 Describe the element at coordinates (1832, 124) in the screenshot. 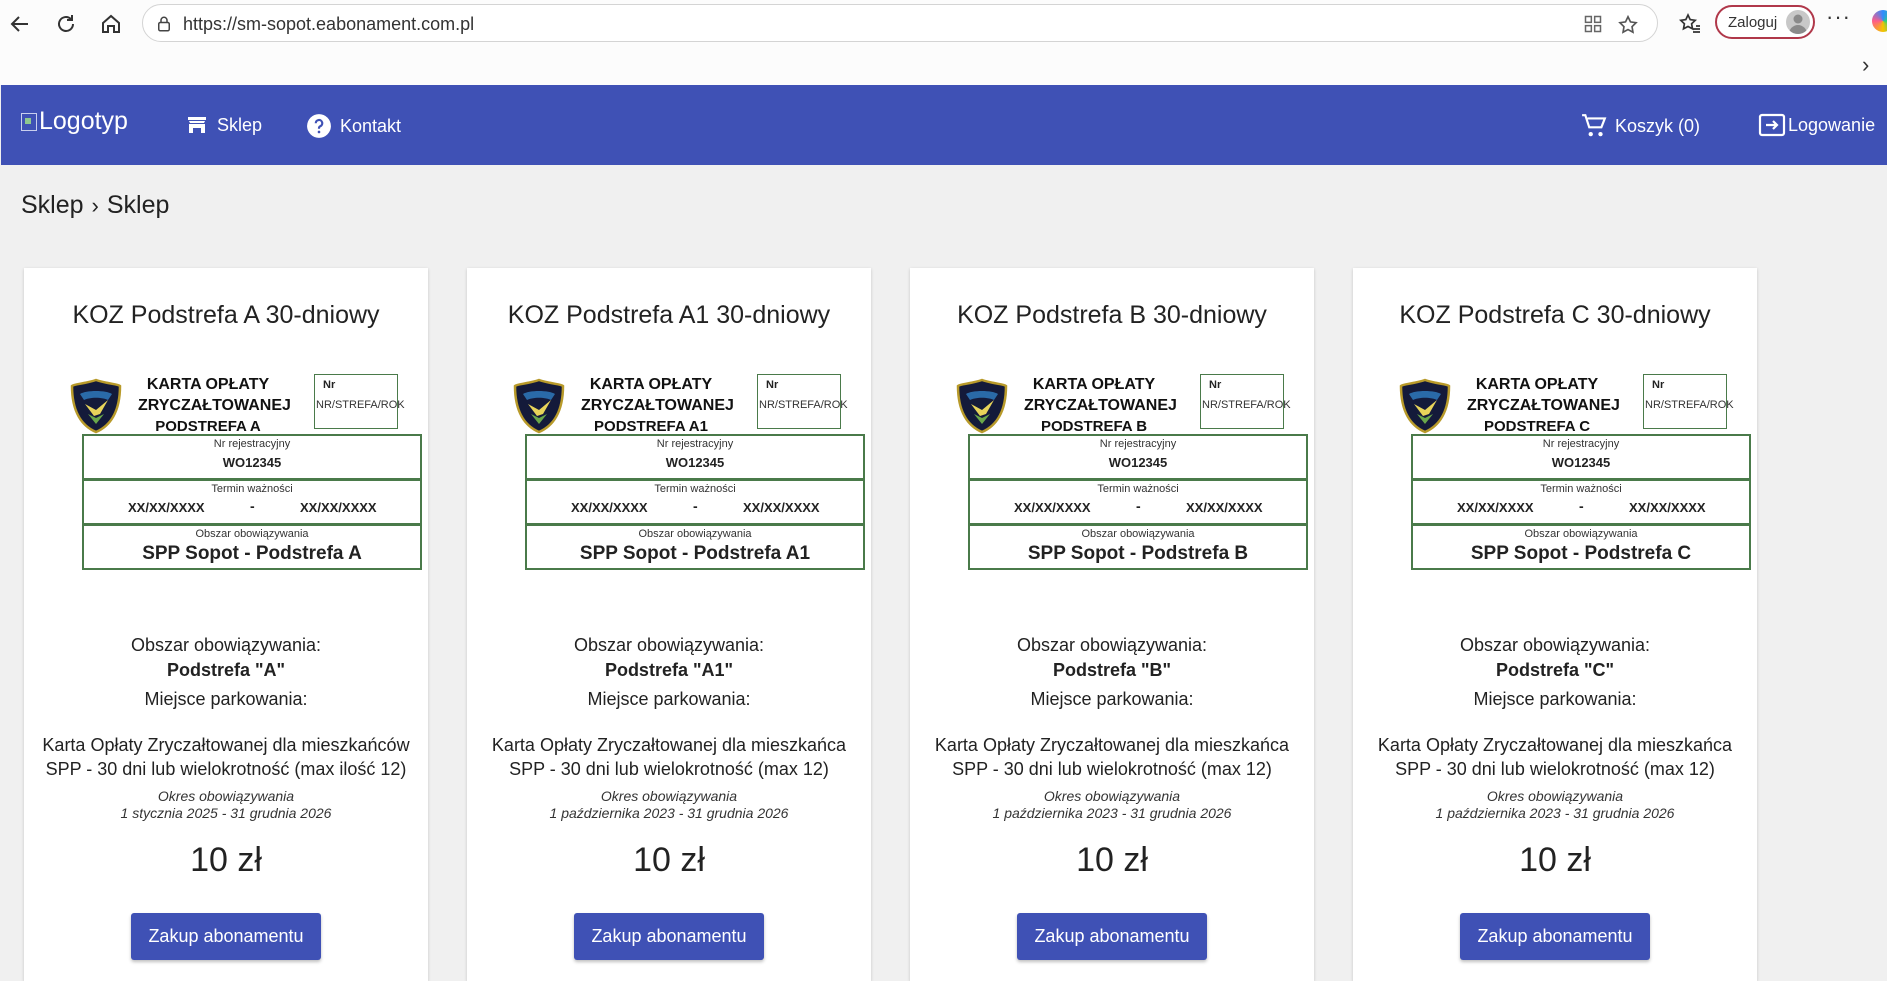

I see `login-label: Logowanie` at that location.